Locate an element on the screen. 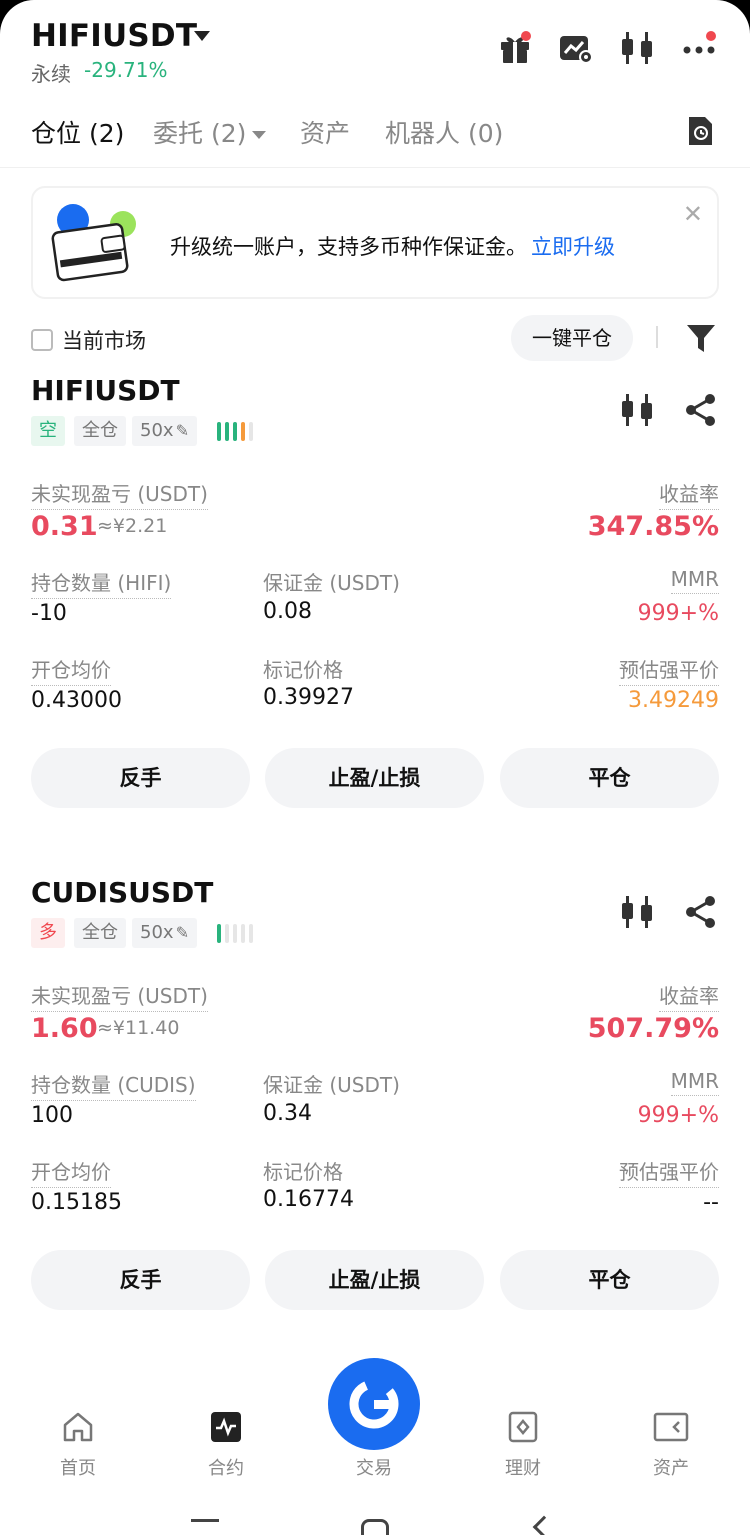  tab-orders: 委托 (2) is located at coordinates (210, 132).